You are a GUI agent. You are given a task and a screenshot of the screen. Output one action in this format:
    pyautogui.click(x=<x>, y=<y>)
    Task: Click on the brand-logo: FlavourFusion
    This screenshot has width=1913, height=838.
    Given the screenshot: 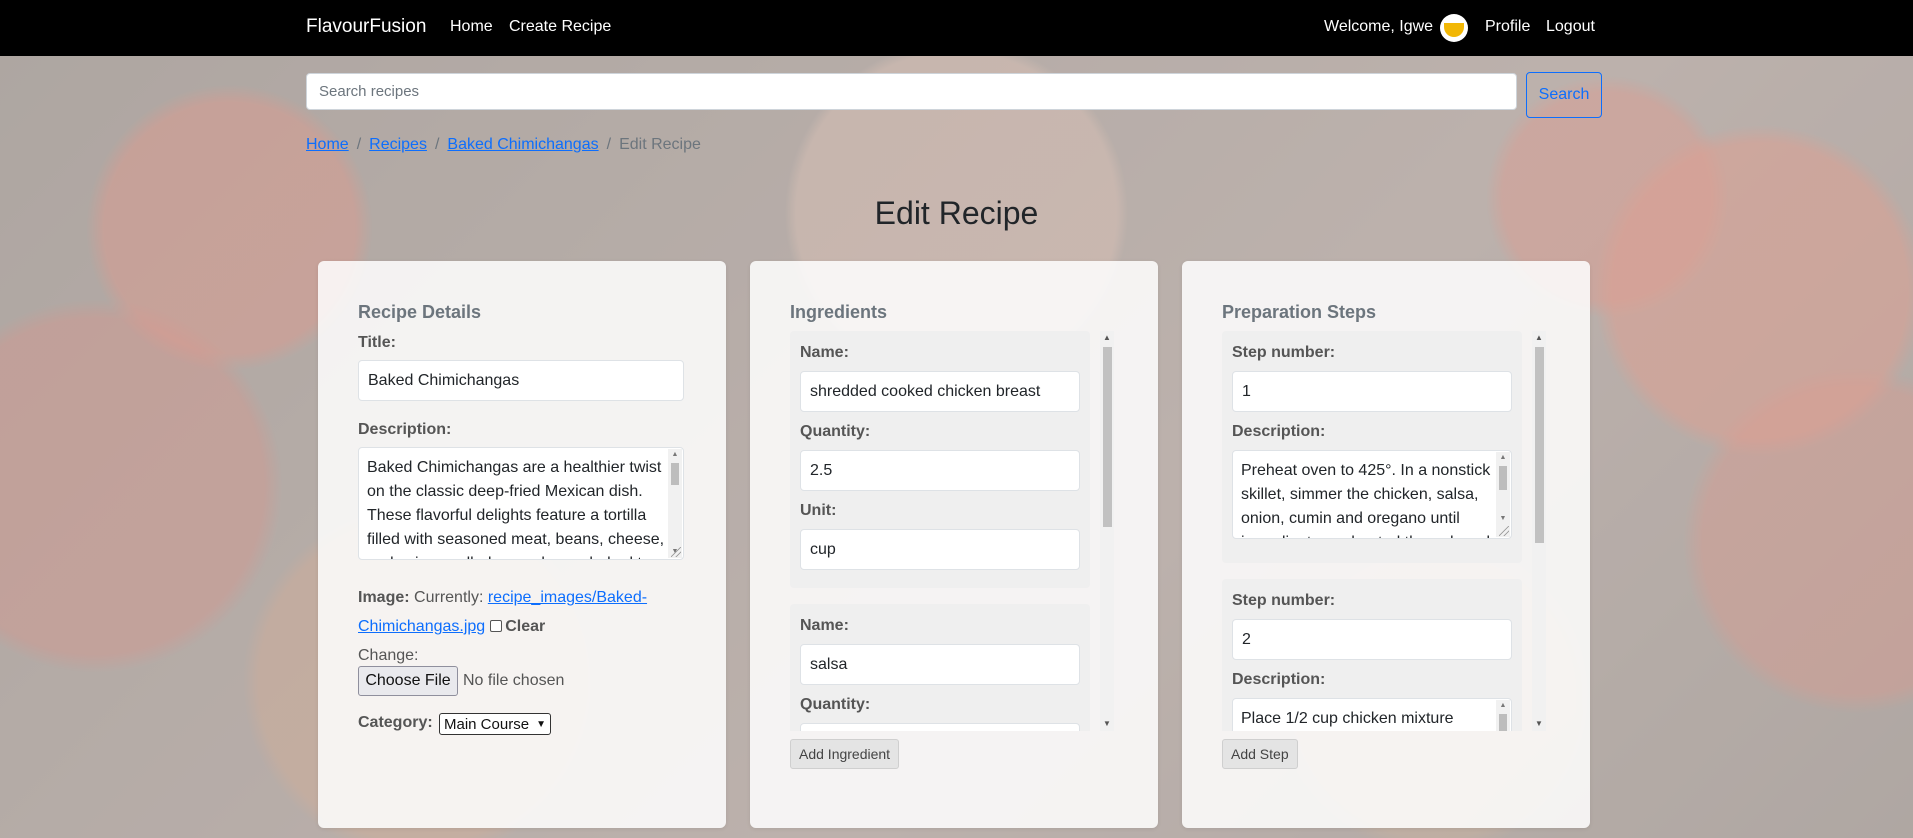 What is the action you would take?
    pyautogui.click(x=366, y=27)
    